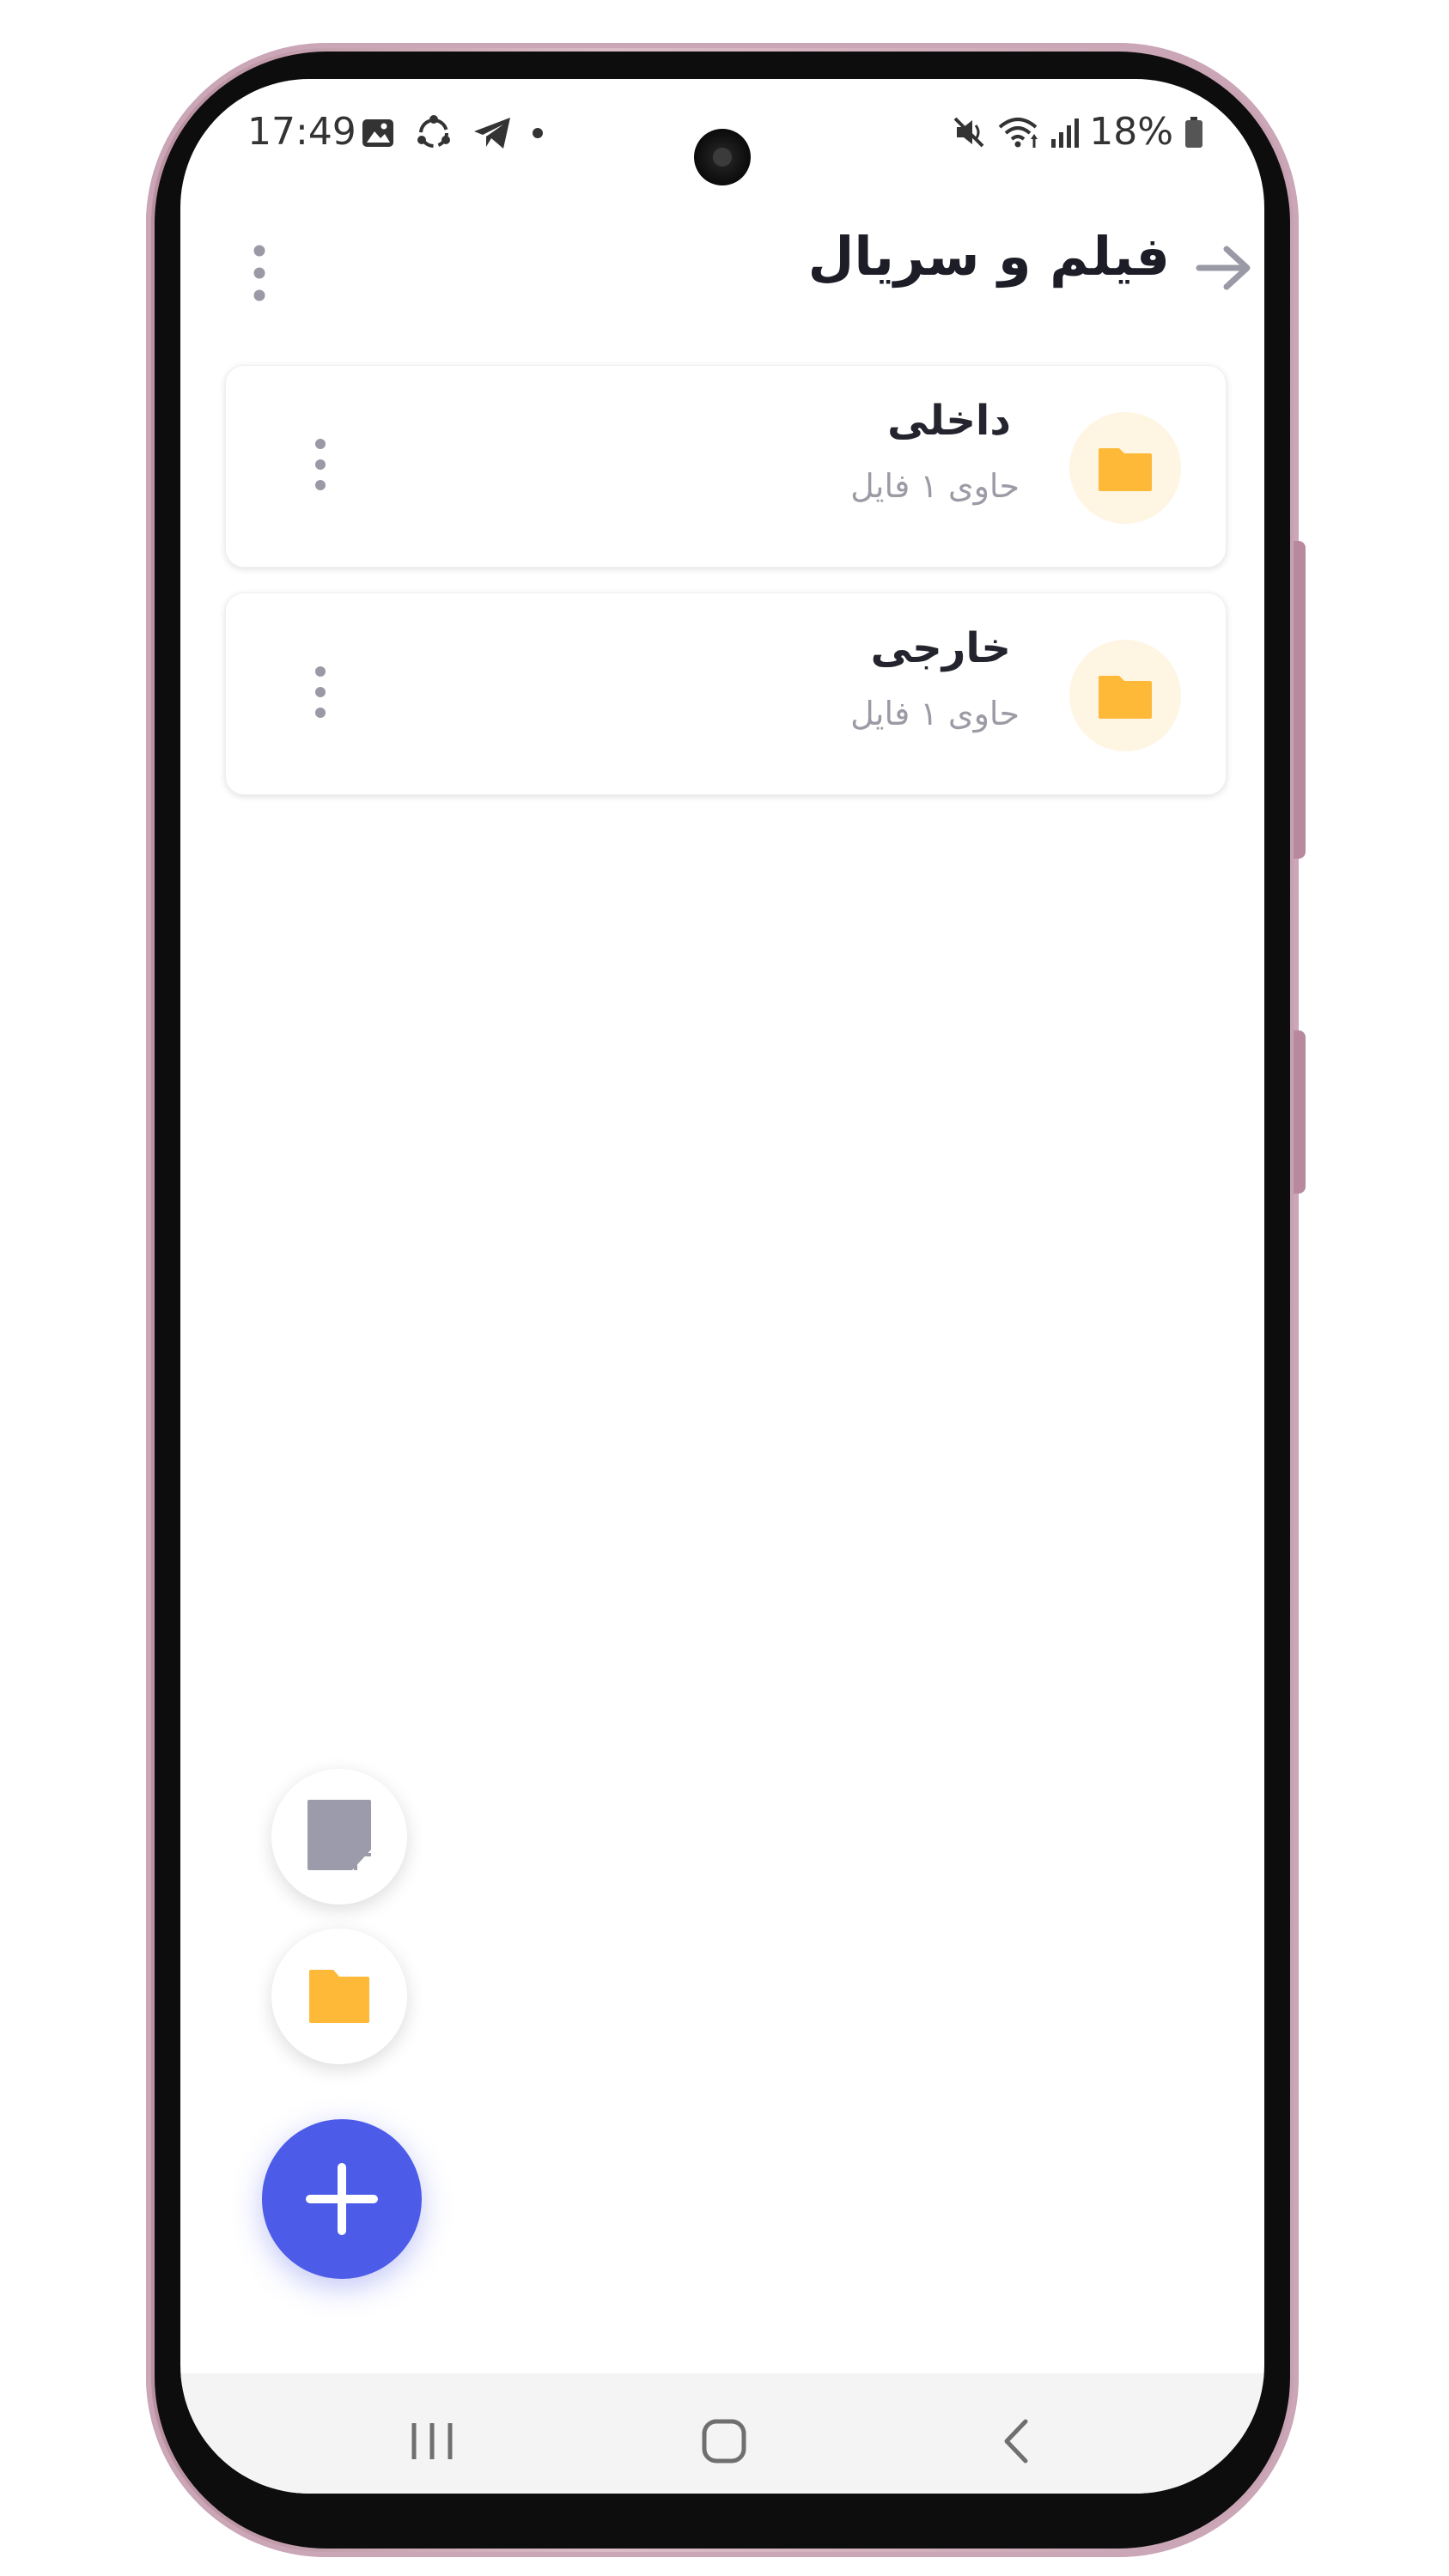 The image size is (1449, 2576). Describe the element at coordinates (1016, 2441) in the screenshot. I see `back-icon` at that location.